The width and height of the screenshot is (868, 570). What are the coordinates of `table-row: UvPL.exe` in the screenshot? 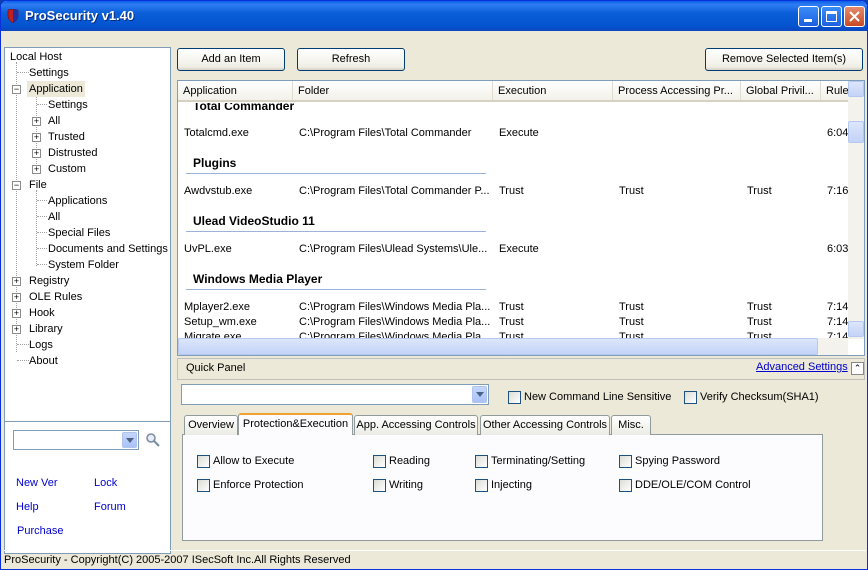 It's located at (208, 249).